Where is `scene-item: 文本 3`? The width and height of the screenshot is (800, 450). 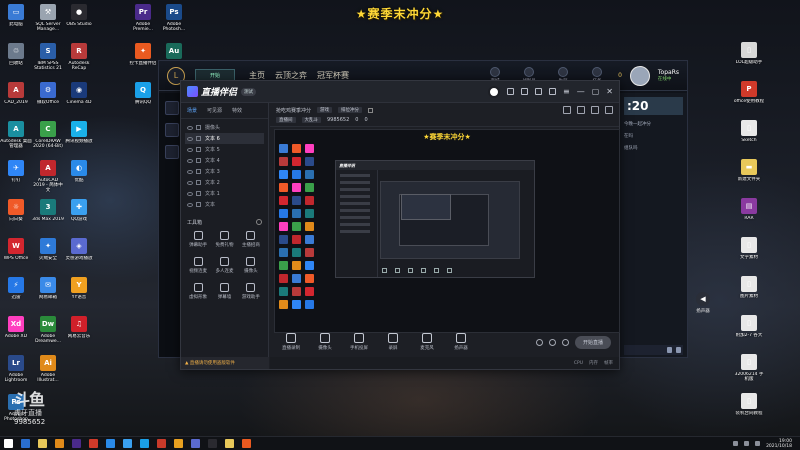
scene-item: 文本 3 is located at coordinates (224, 171).